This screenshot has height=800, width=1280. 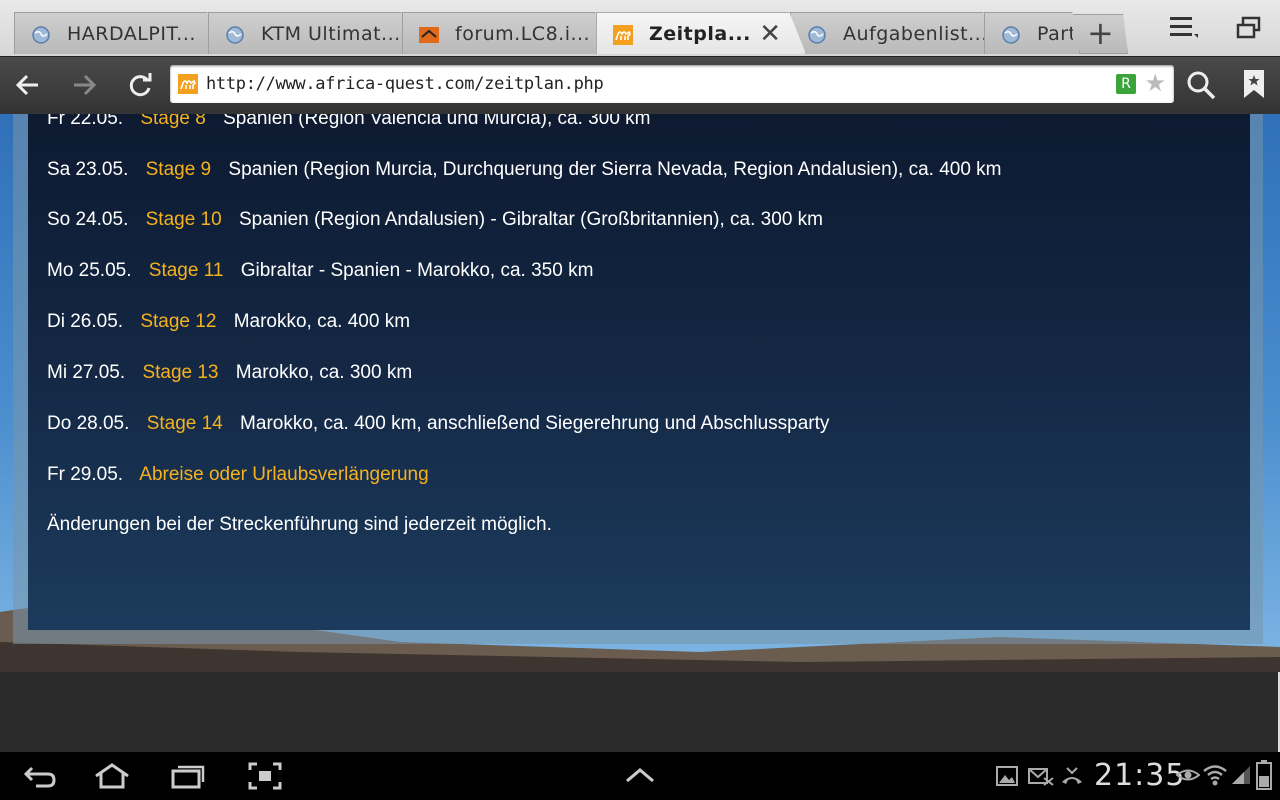 I want to click on schedule-stage: Stage 9, so click(x=179, y=169).